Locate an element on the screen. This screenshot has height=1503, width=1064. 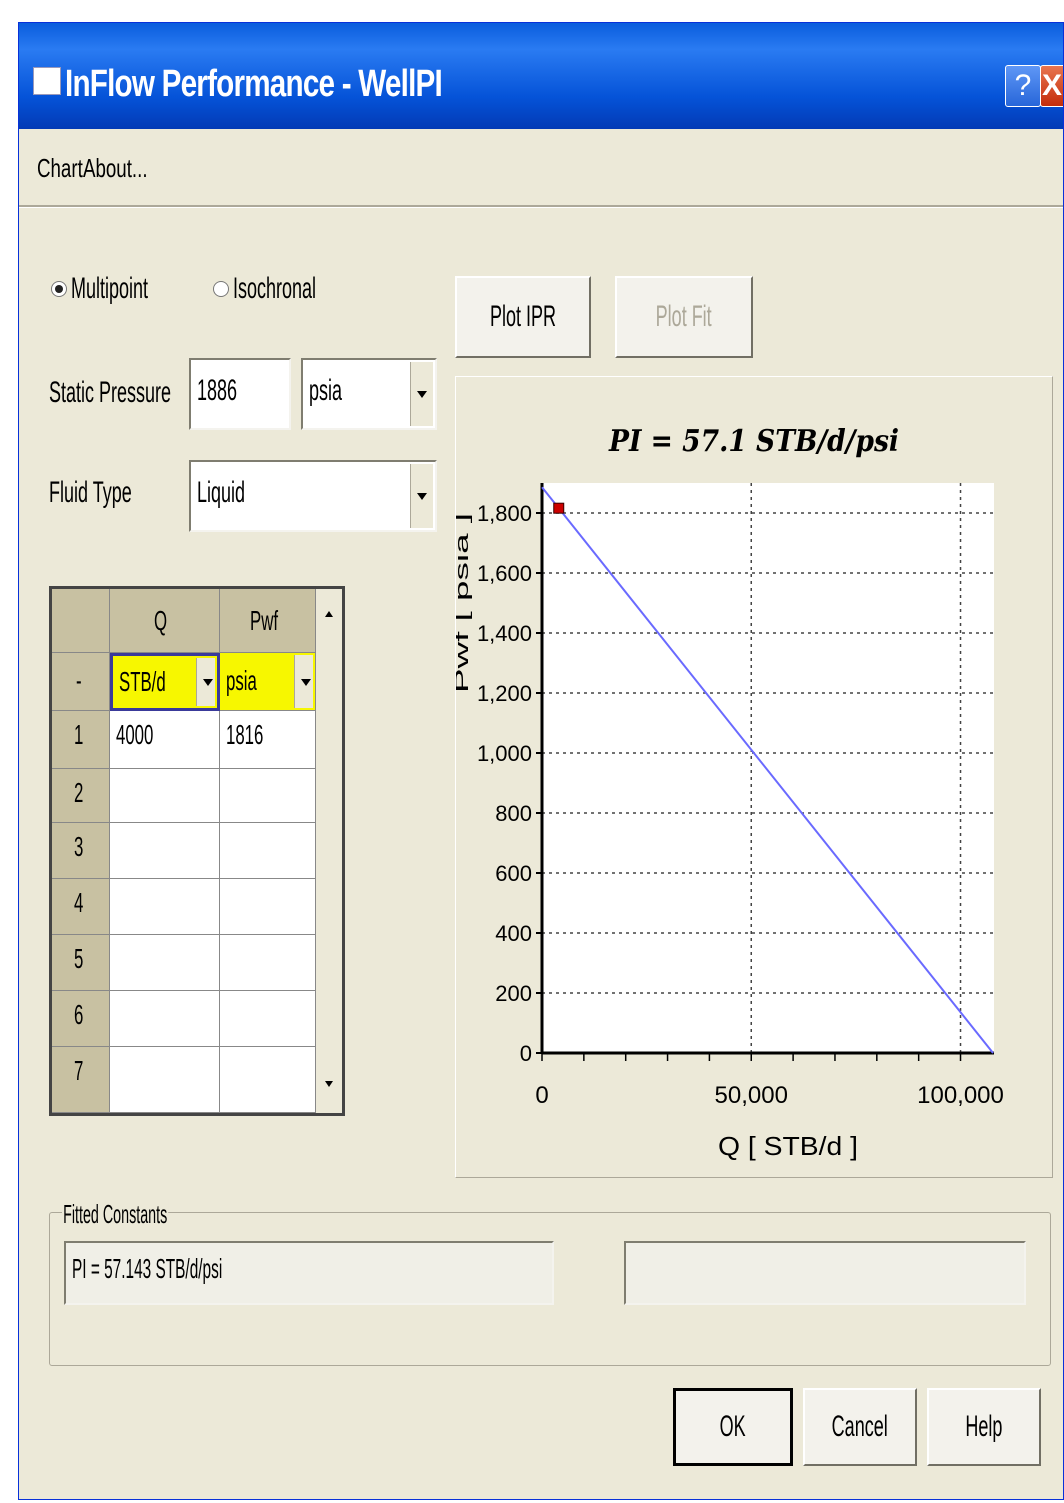
plot-ipr-label: Plot IPR is located at coordinates (523, 316).